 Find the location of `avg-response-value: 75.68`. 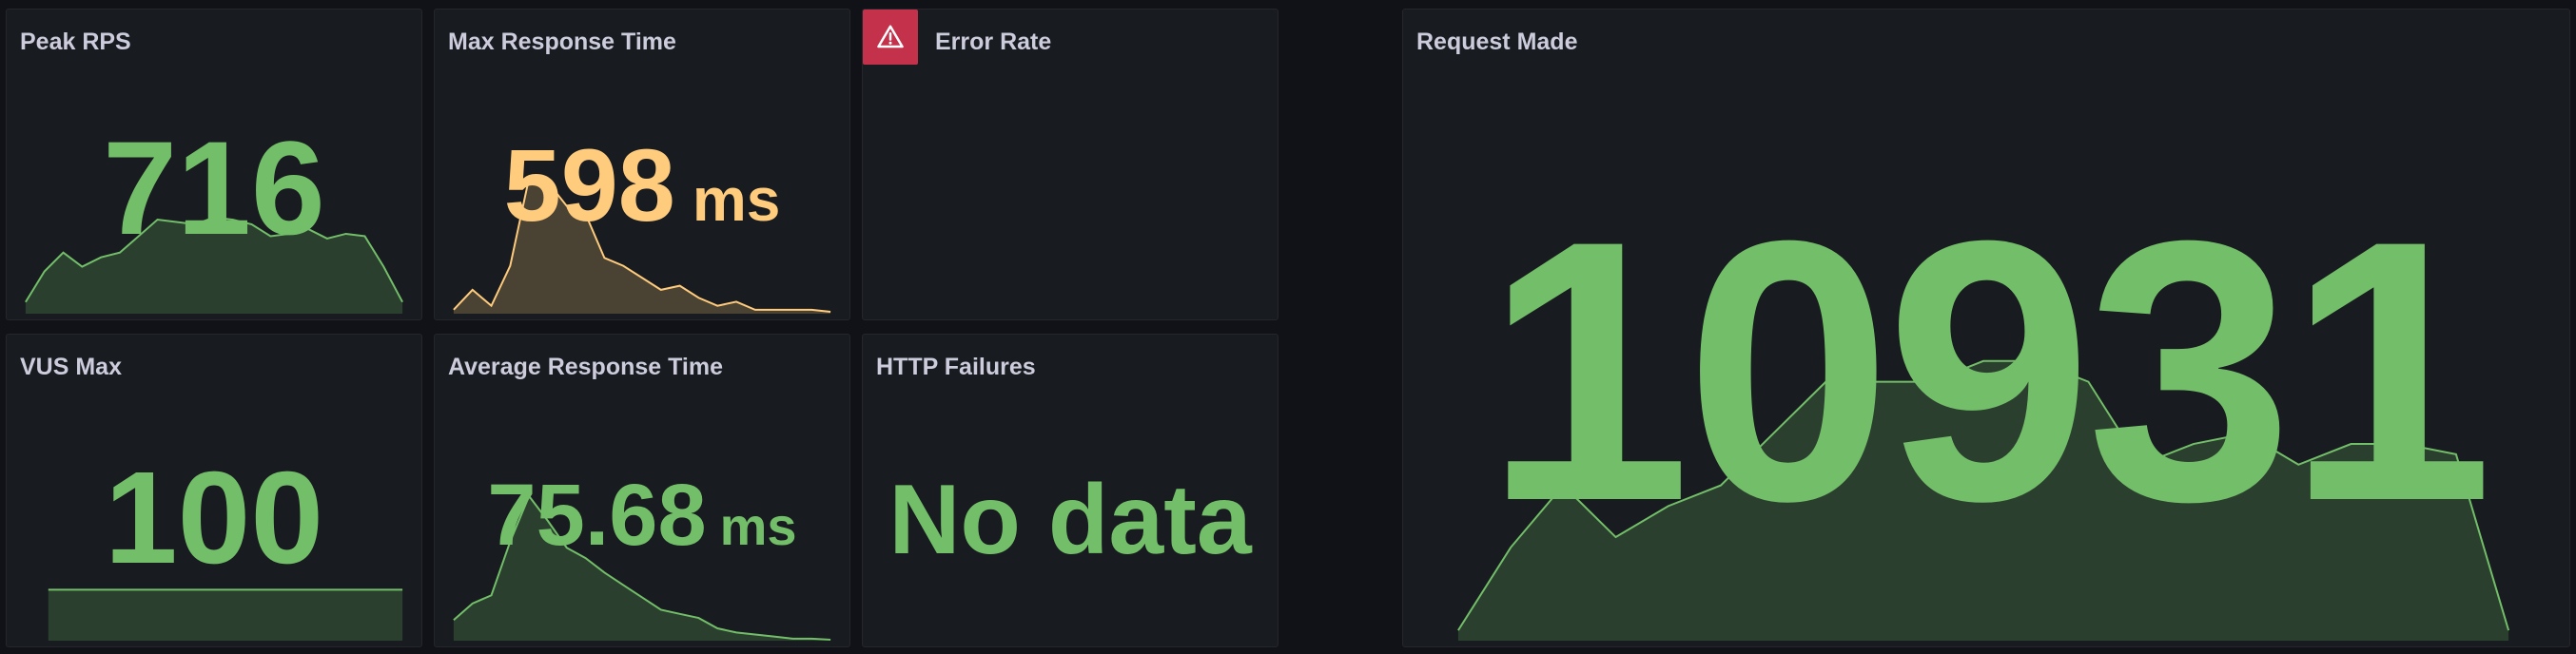

avg-response-value: 75.68 is located at coordinates (597, 515).